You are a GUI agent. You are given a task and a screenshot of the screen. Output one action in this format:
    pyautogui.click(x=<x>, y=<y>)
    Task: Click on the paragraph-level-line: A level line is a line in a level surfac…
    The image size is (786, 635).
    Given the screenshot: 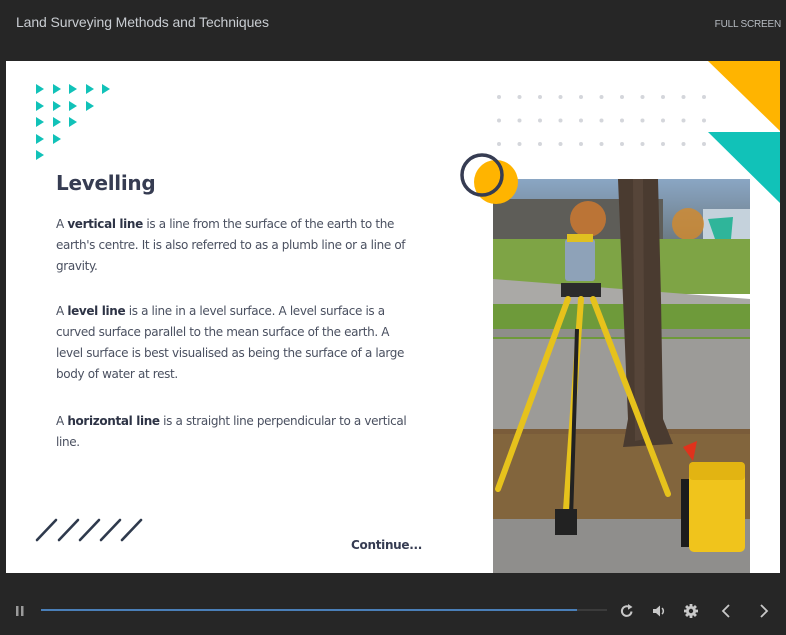 What is the action you would take?
    pyautogui.click(x=236, y=343)
    